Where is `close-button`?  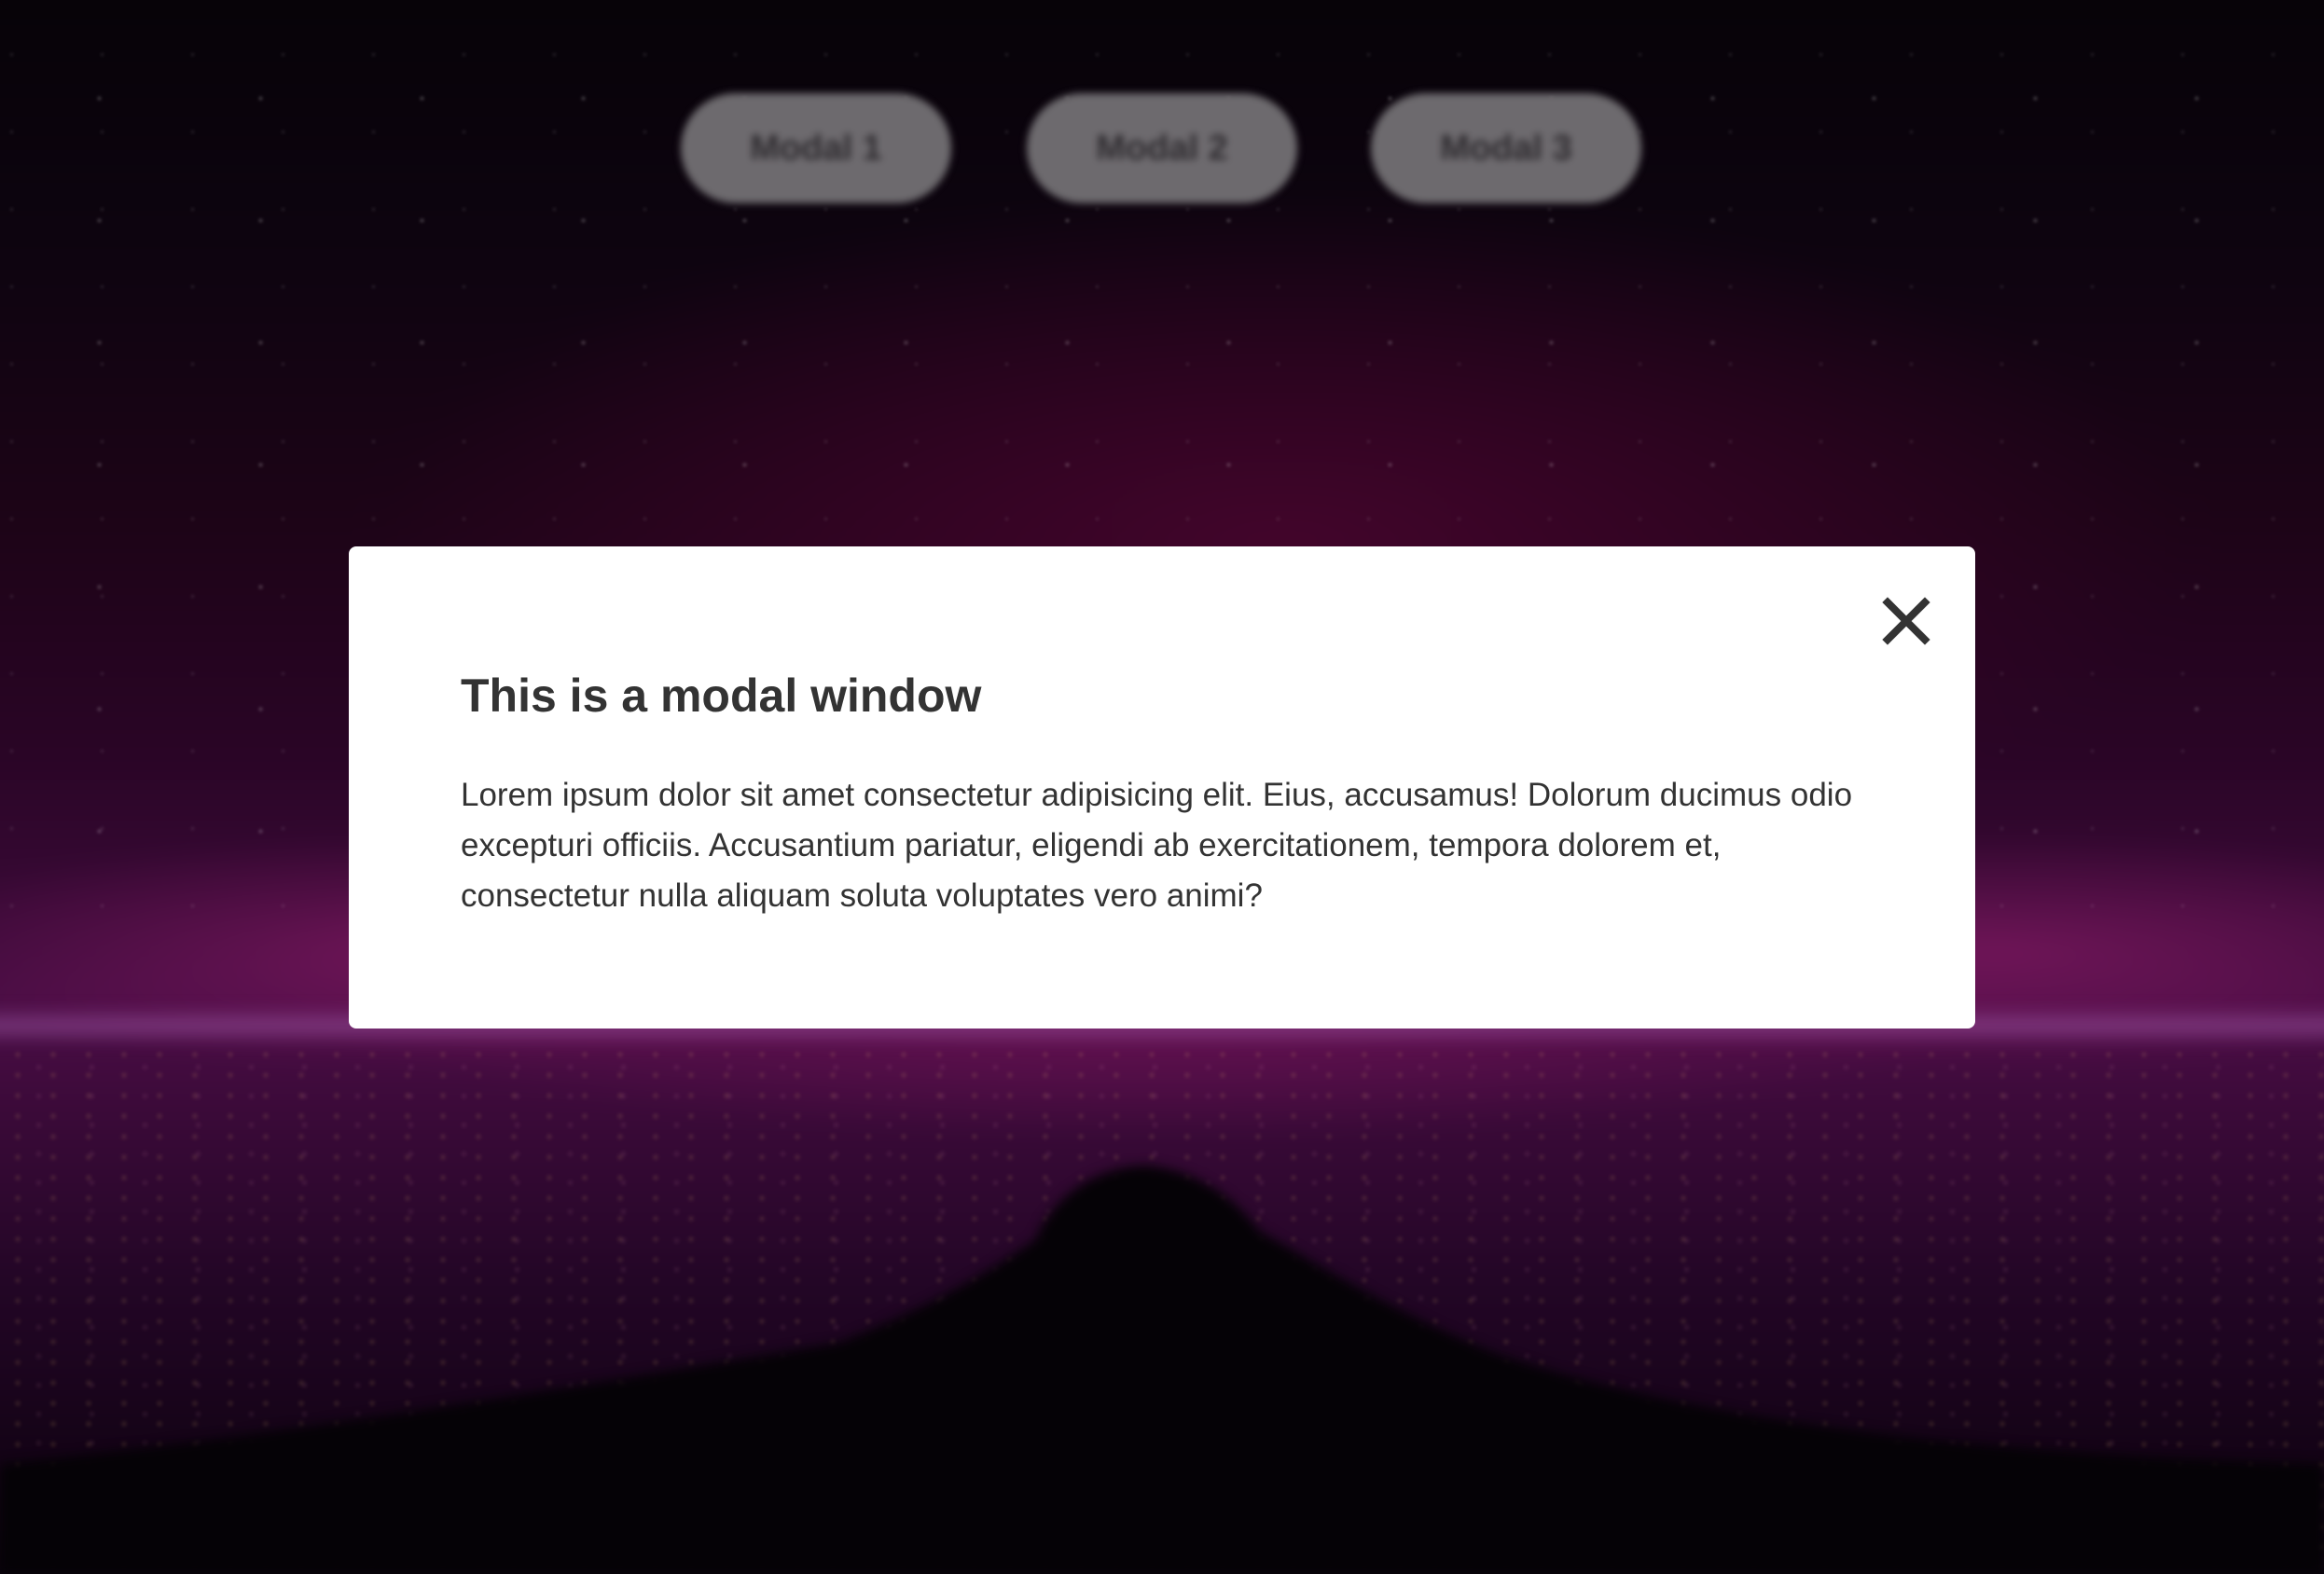
close-button is located at coordinates (1906, 621).